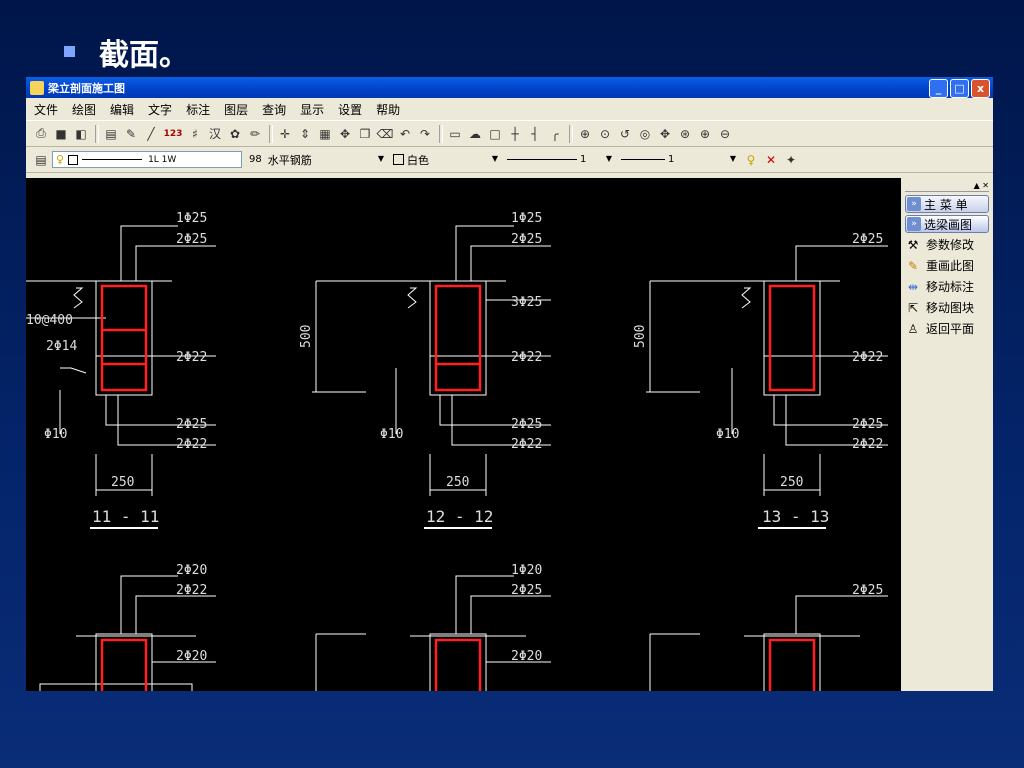 The width and height of the screenshot is (1024, 768). Describe the element at coordinates (665, 134) in the screenshot. I see `pan-realtime-icon: ✥` at that location.